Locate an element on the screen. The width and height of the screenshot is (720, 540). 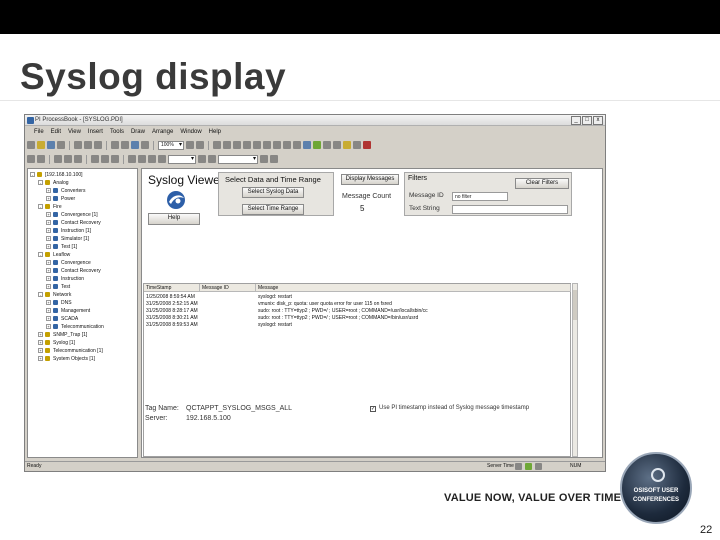
display-messages-button: Display Messages is located at coordinates (370, 179).